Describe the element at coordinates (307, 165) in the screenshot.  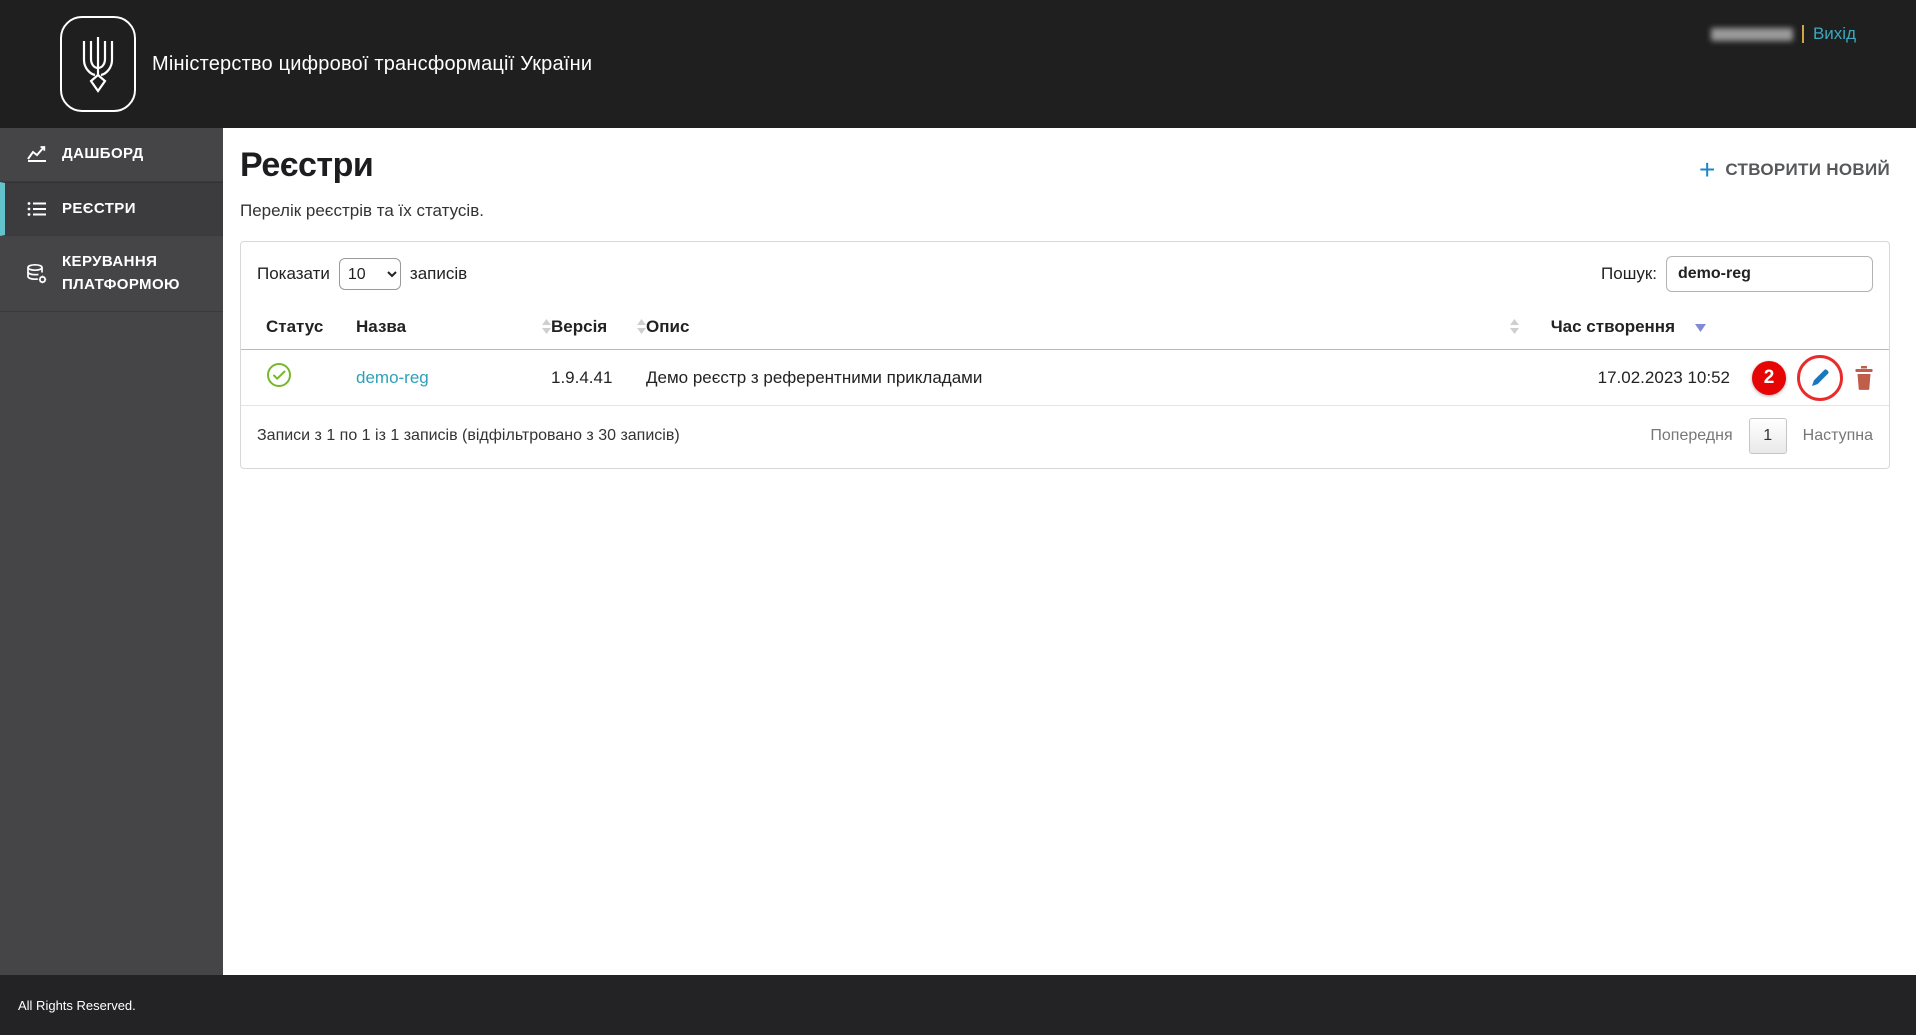
I see `page-title: Реєстри` at that location.